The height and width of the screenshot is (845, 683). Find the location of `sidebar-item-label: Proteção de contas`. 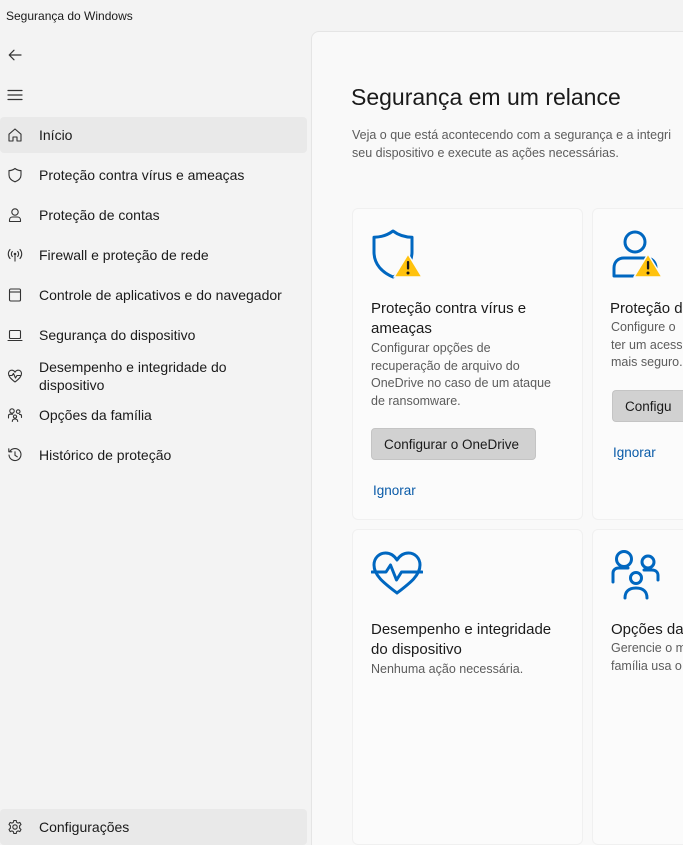

sidebar-item-label: Proteção de contas is located at coordinates (99, 215).